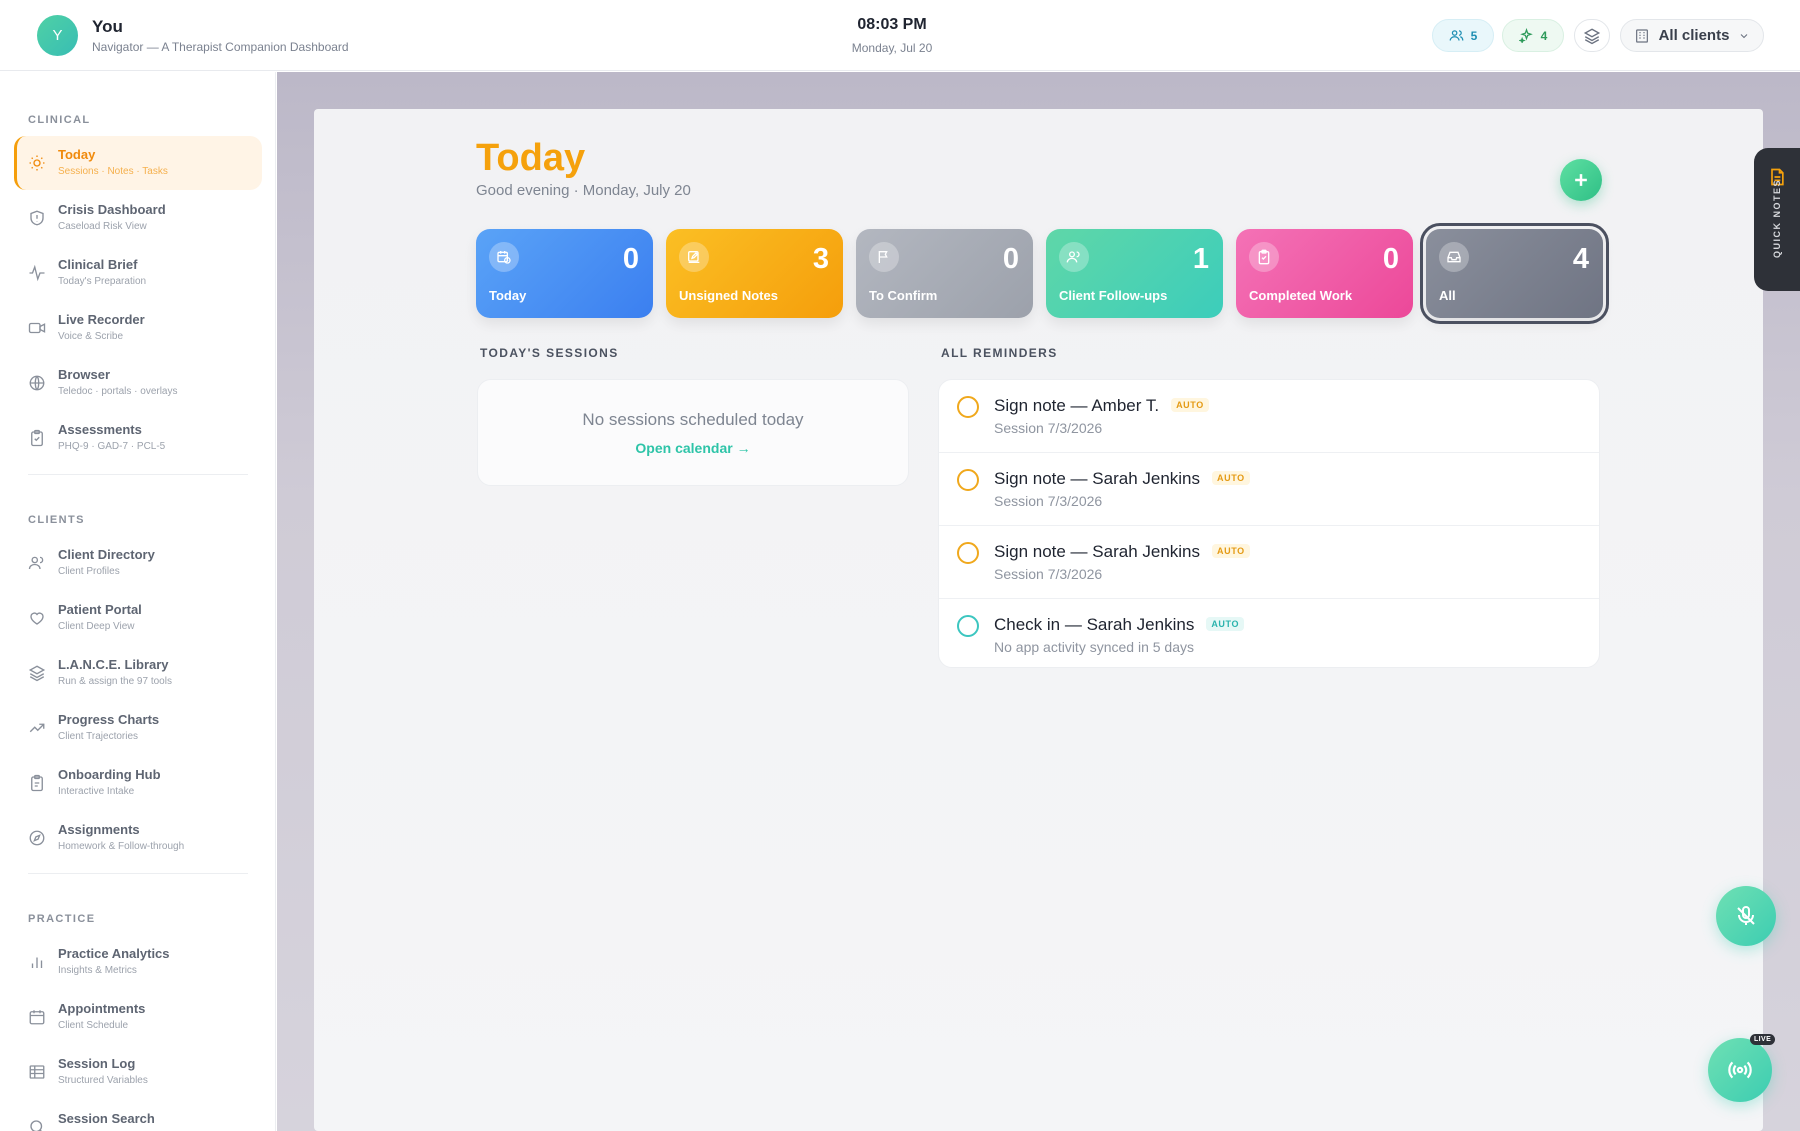  Describe the element at coordinates (138, 218) in the screenshot. I see `sidebar-item-crisis-dashboard: Crisis Dashboard Caseload Risk View` at that location.